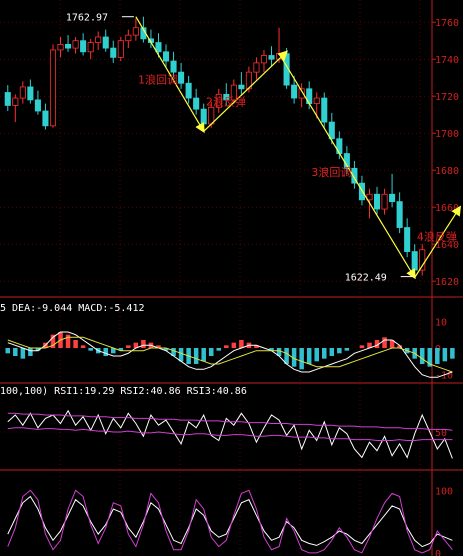 The width and height of the screenshot is (463, 556). Describe the element at coordinates (447, 23) in the screenshot. I see `y-tick-label: 1760` at that location.